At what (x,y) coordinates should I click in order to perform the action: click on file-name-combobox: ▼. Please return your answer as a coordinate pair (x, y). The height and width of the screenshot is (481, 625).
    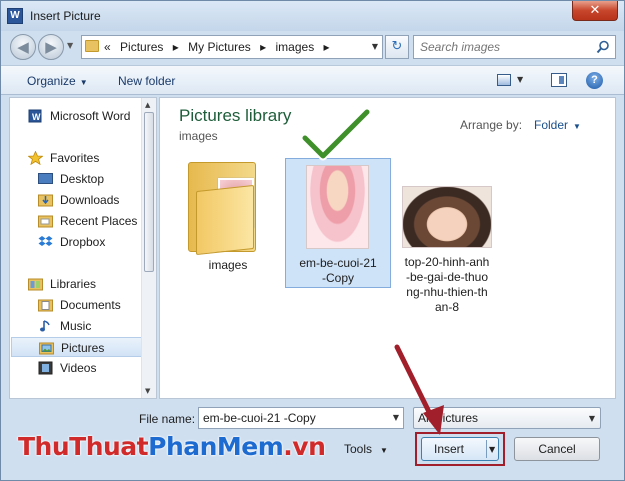
    Looking at the image, I should click on (301, 418).